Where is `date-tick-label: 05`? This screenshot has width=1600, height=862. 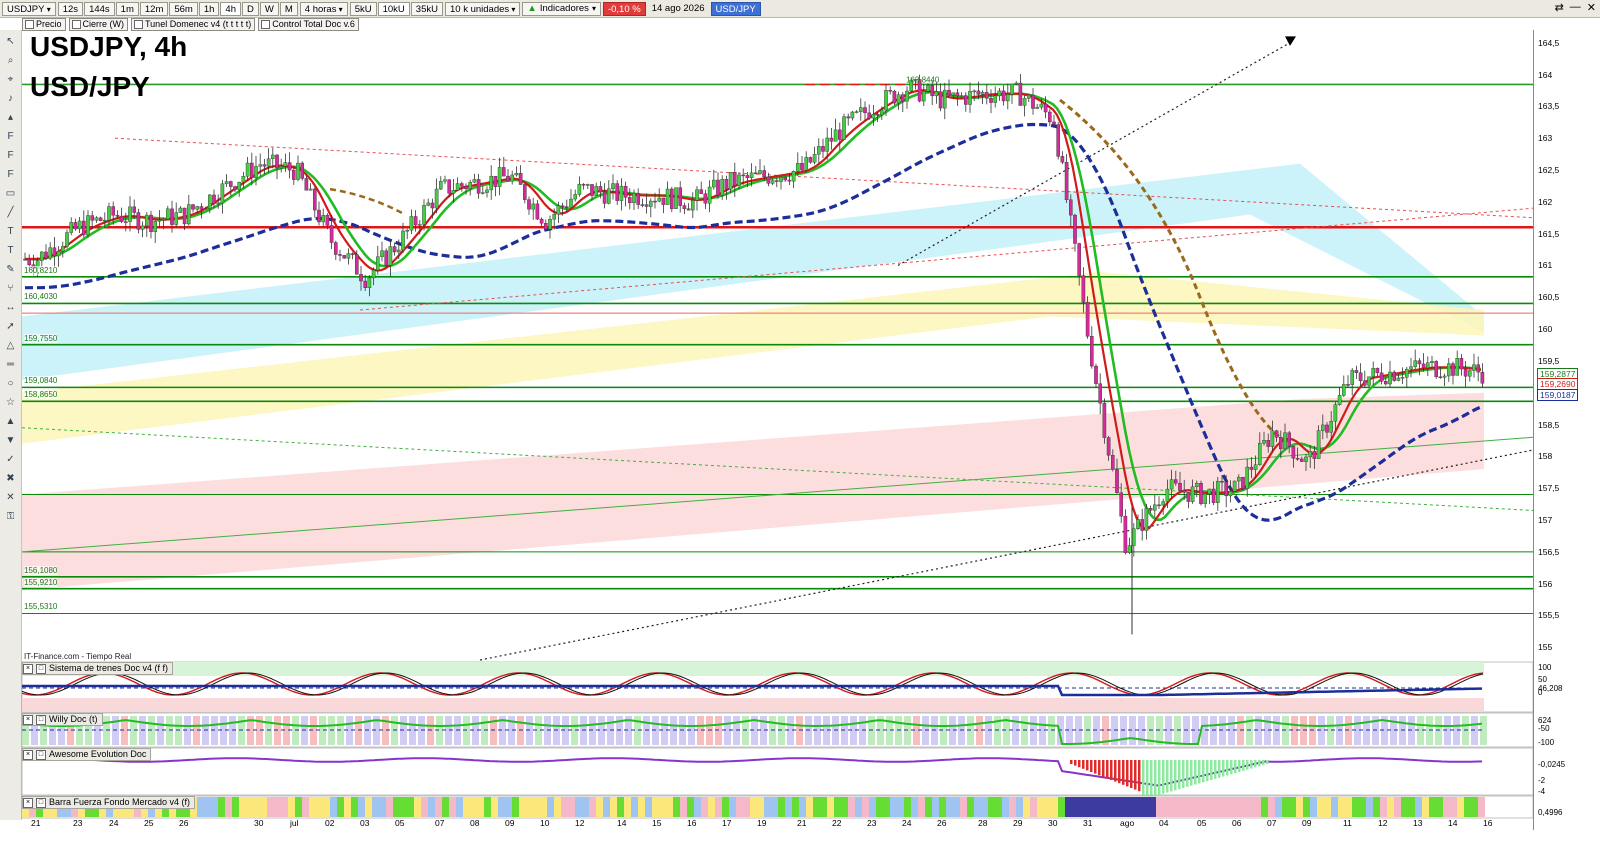 date-tick-label: 05 is located at coordinates (400, 823).